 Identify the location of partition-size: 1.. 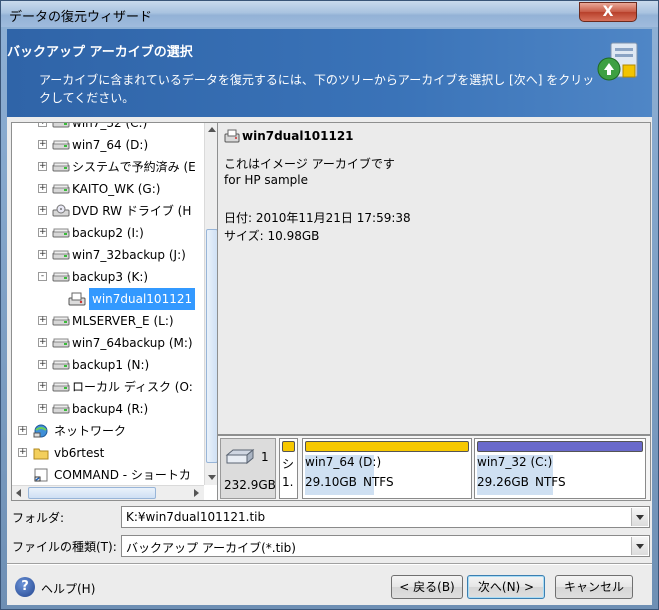
(288, 482).